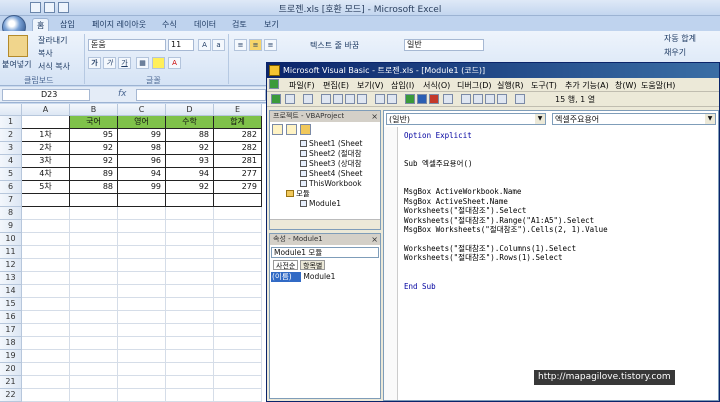  What do you see at coordinates (18, 46) in the screenshot?
I see `paste-icon` at bounding box center [18, 46].